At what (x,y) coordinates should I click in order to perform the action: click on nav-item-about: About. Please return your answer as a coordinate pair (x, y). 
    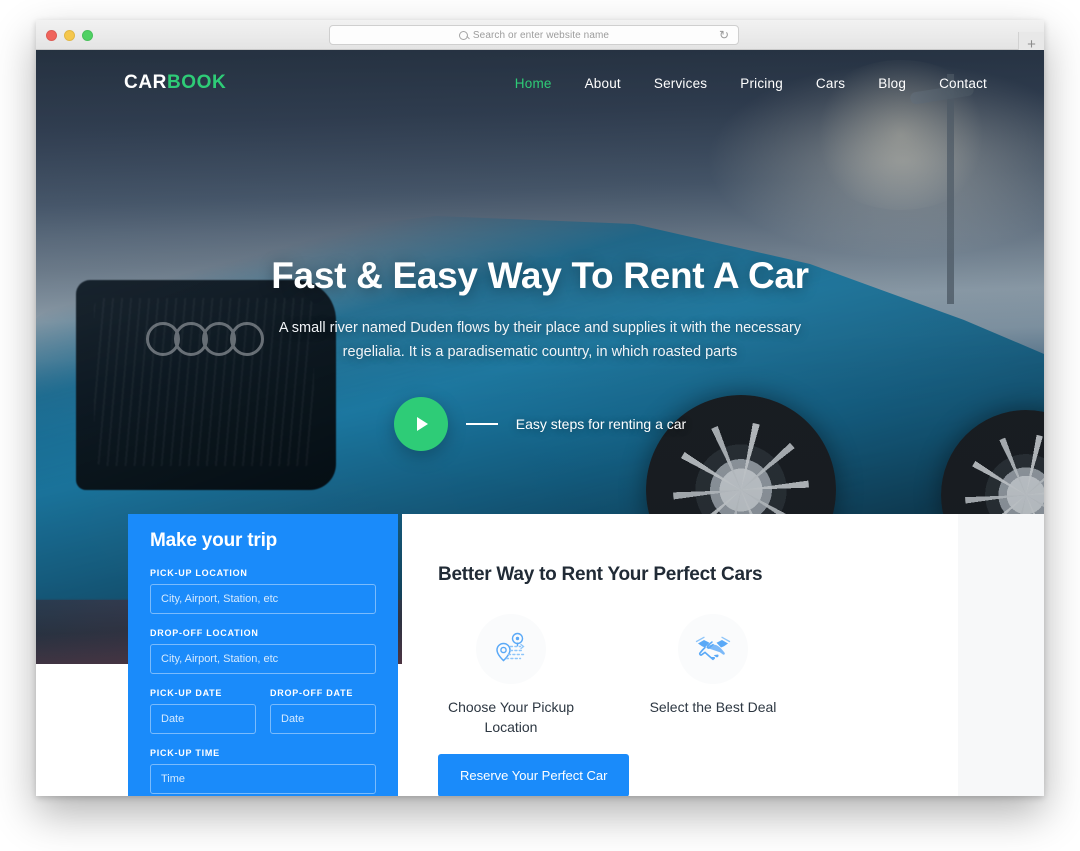
    Looking at the image, I should click on (603, 83).